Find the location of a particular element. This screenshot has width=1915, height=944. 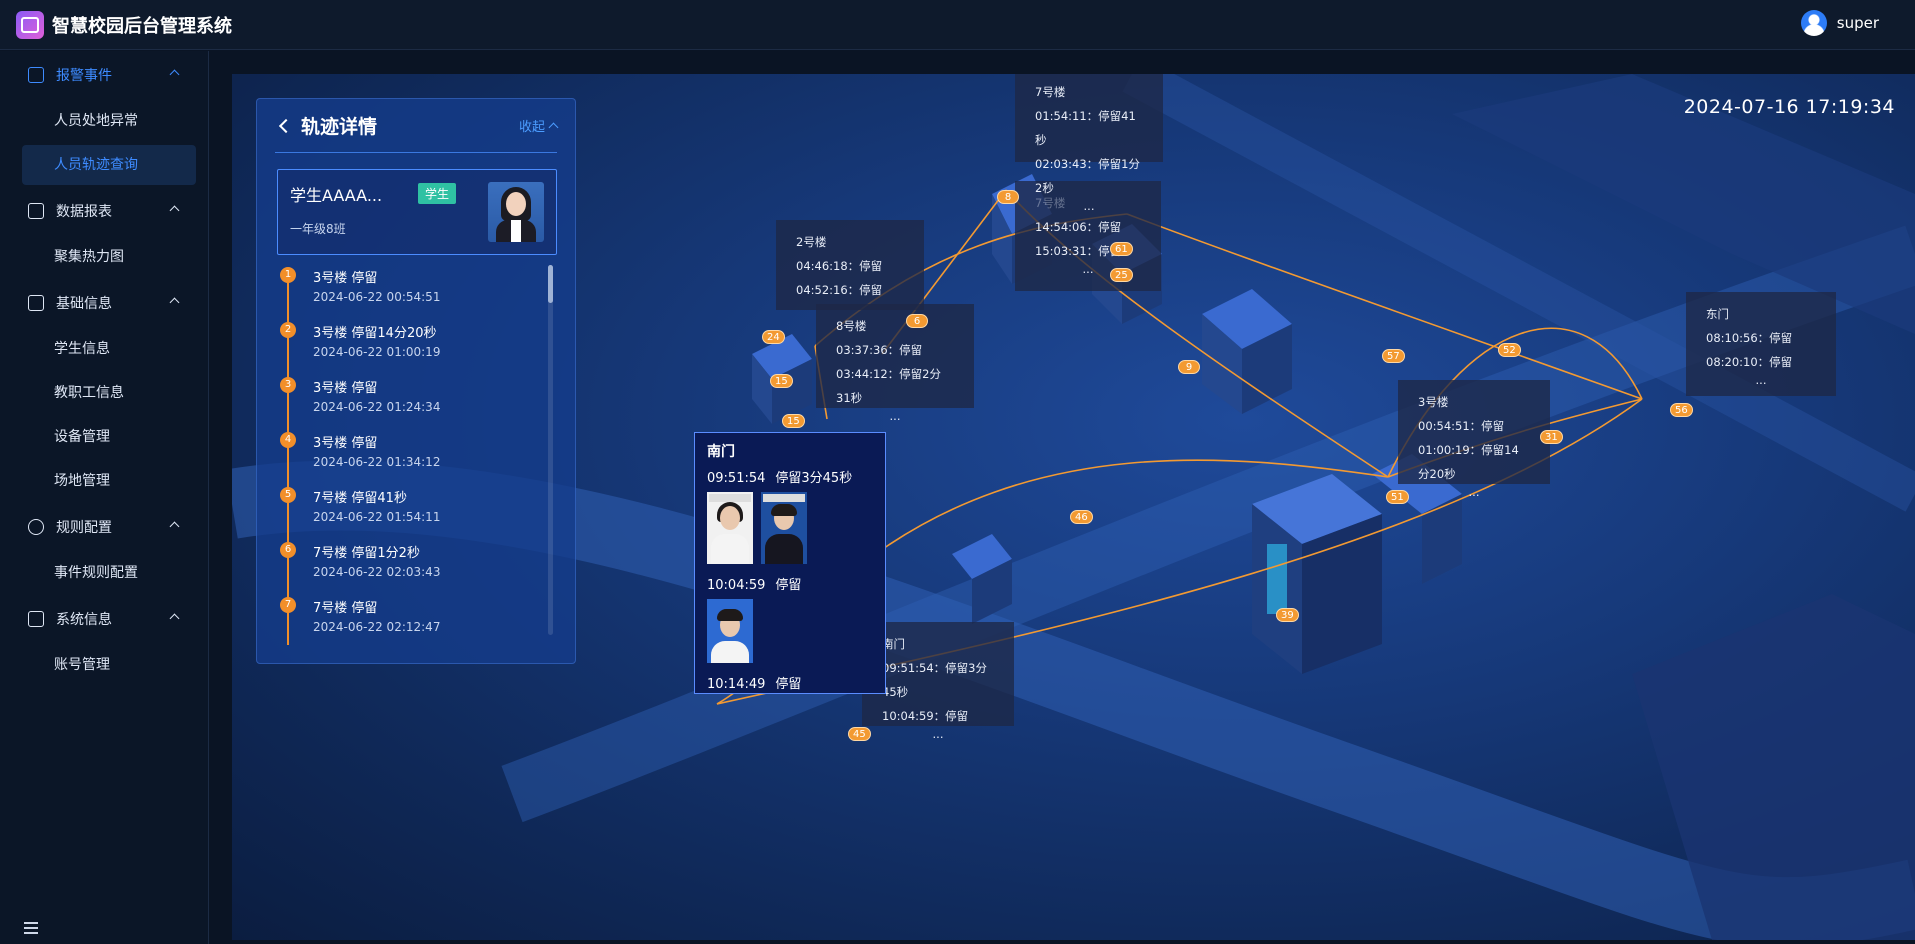

track-time: 2024-06-22 01:24:34 is located at coordinates (377, 407).